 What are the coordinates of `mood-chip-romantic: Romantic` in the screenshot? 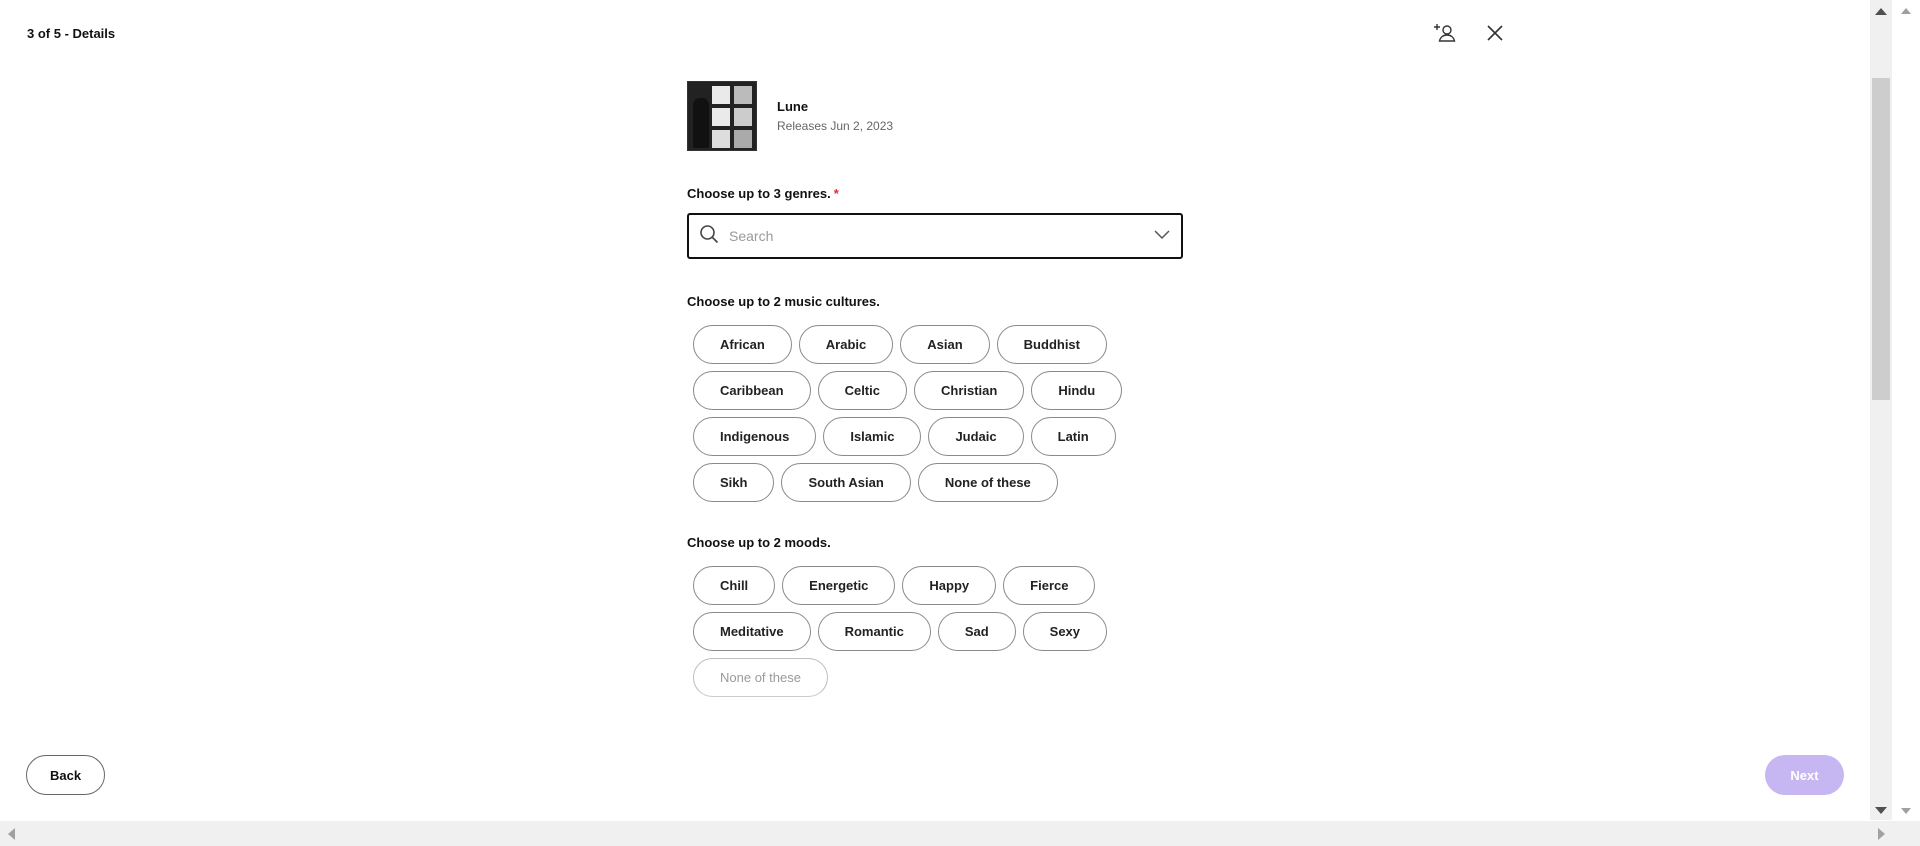 It's located at (874, 631).